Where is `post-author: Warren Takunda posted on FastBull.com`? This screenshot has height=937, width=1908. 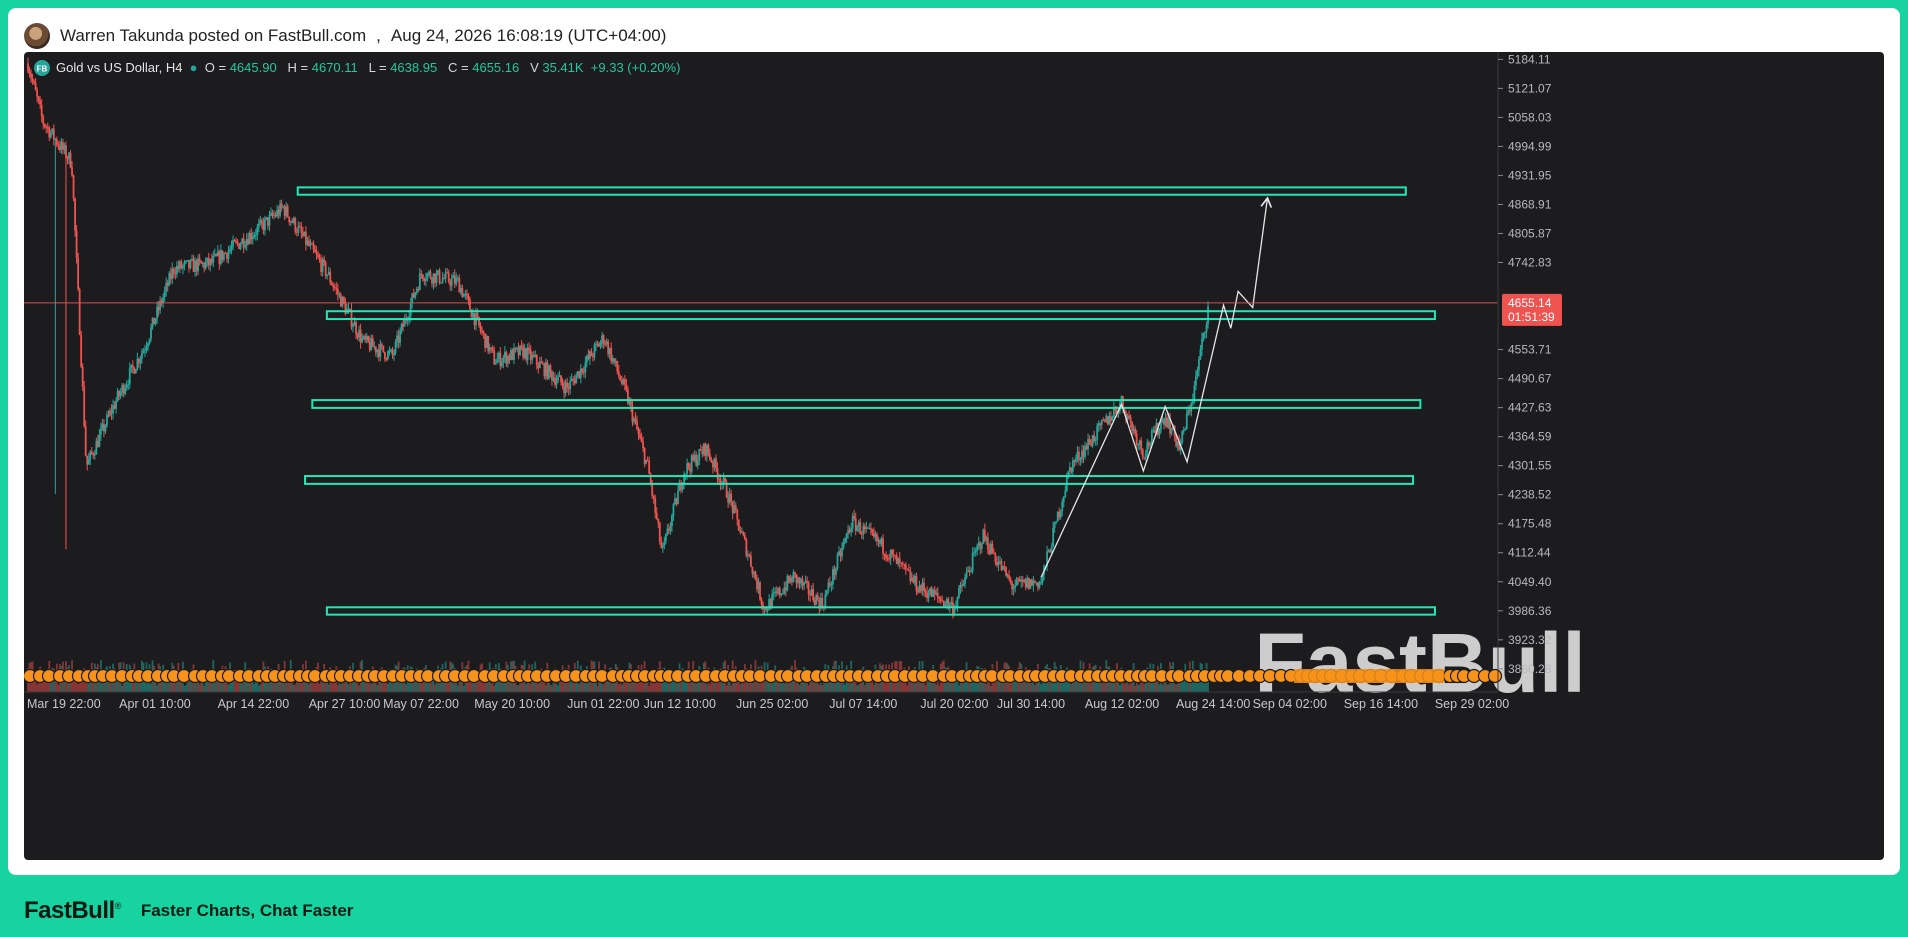
post-author: Warren Takunda posted on FastBull.com is located at coordinates (213, 36).